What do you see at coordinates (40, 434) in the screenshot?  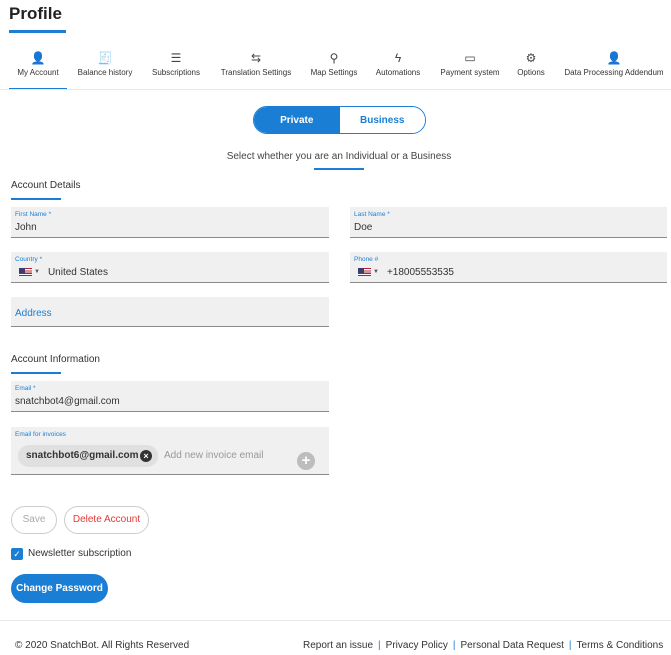 I see `field-label: Email for invoices` at bounding box center [40, 434].